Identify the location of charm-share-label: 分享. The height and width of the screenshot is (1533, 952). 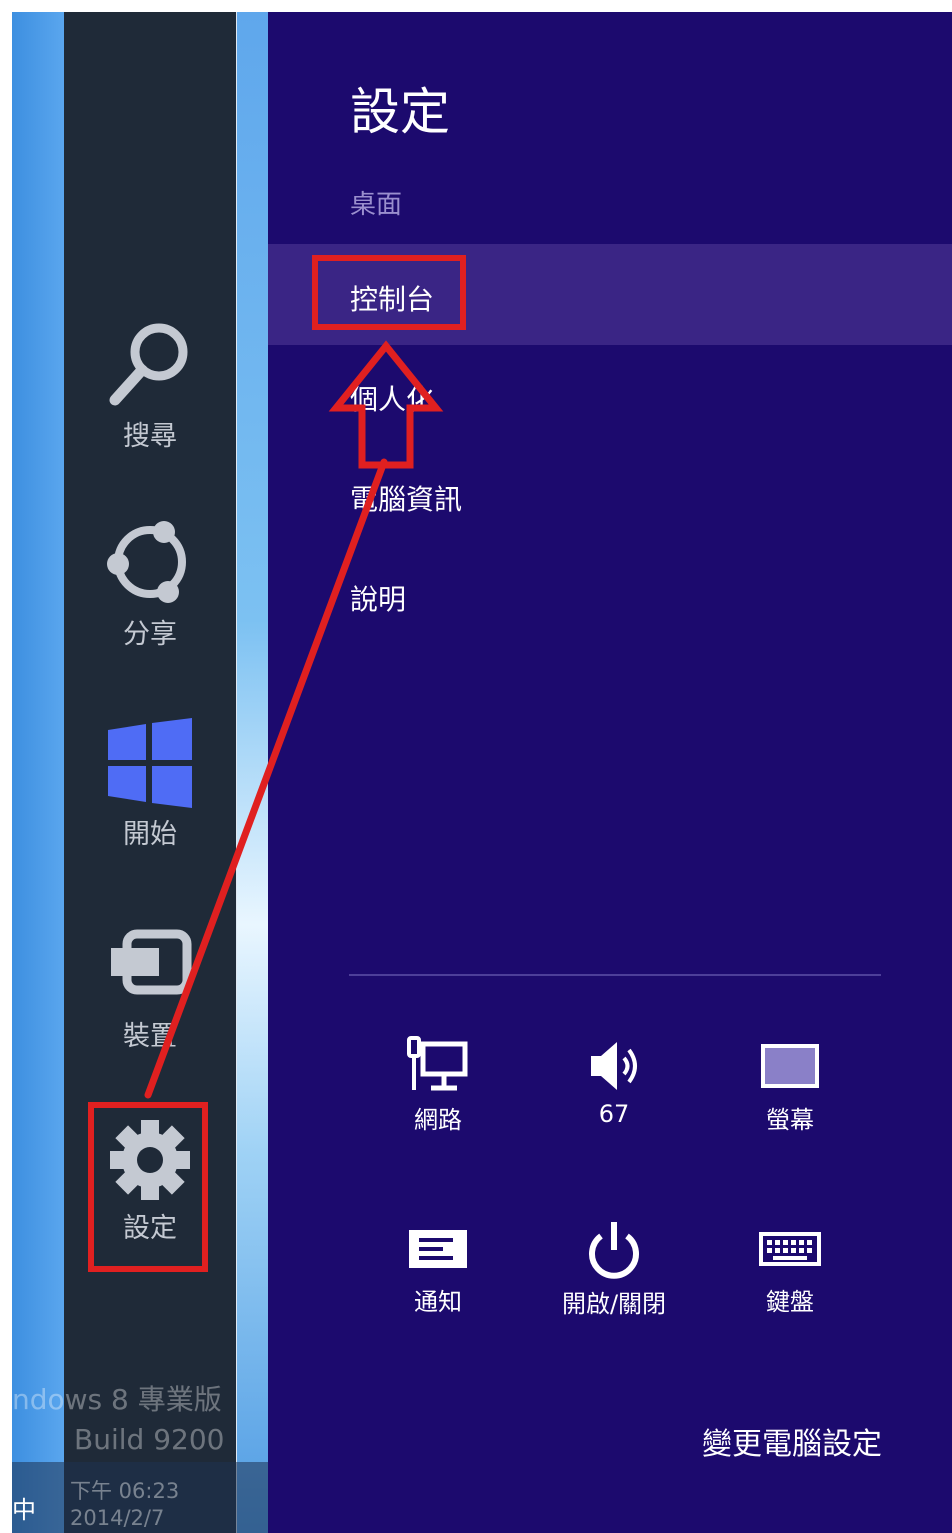
(150, 634).